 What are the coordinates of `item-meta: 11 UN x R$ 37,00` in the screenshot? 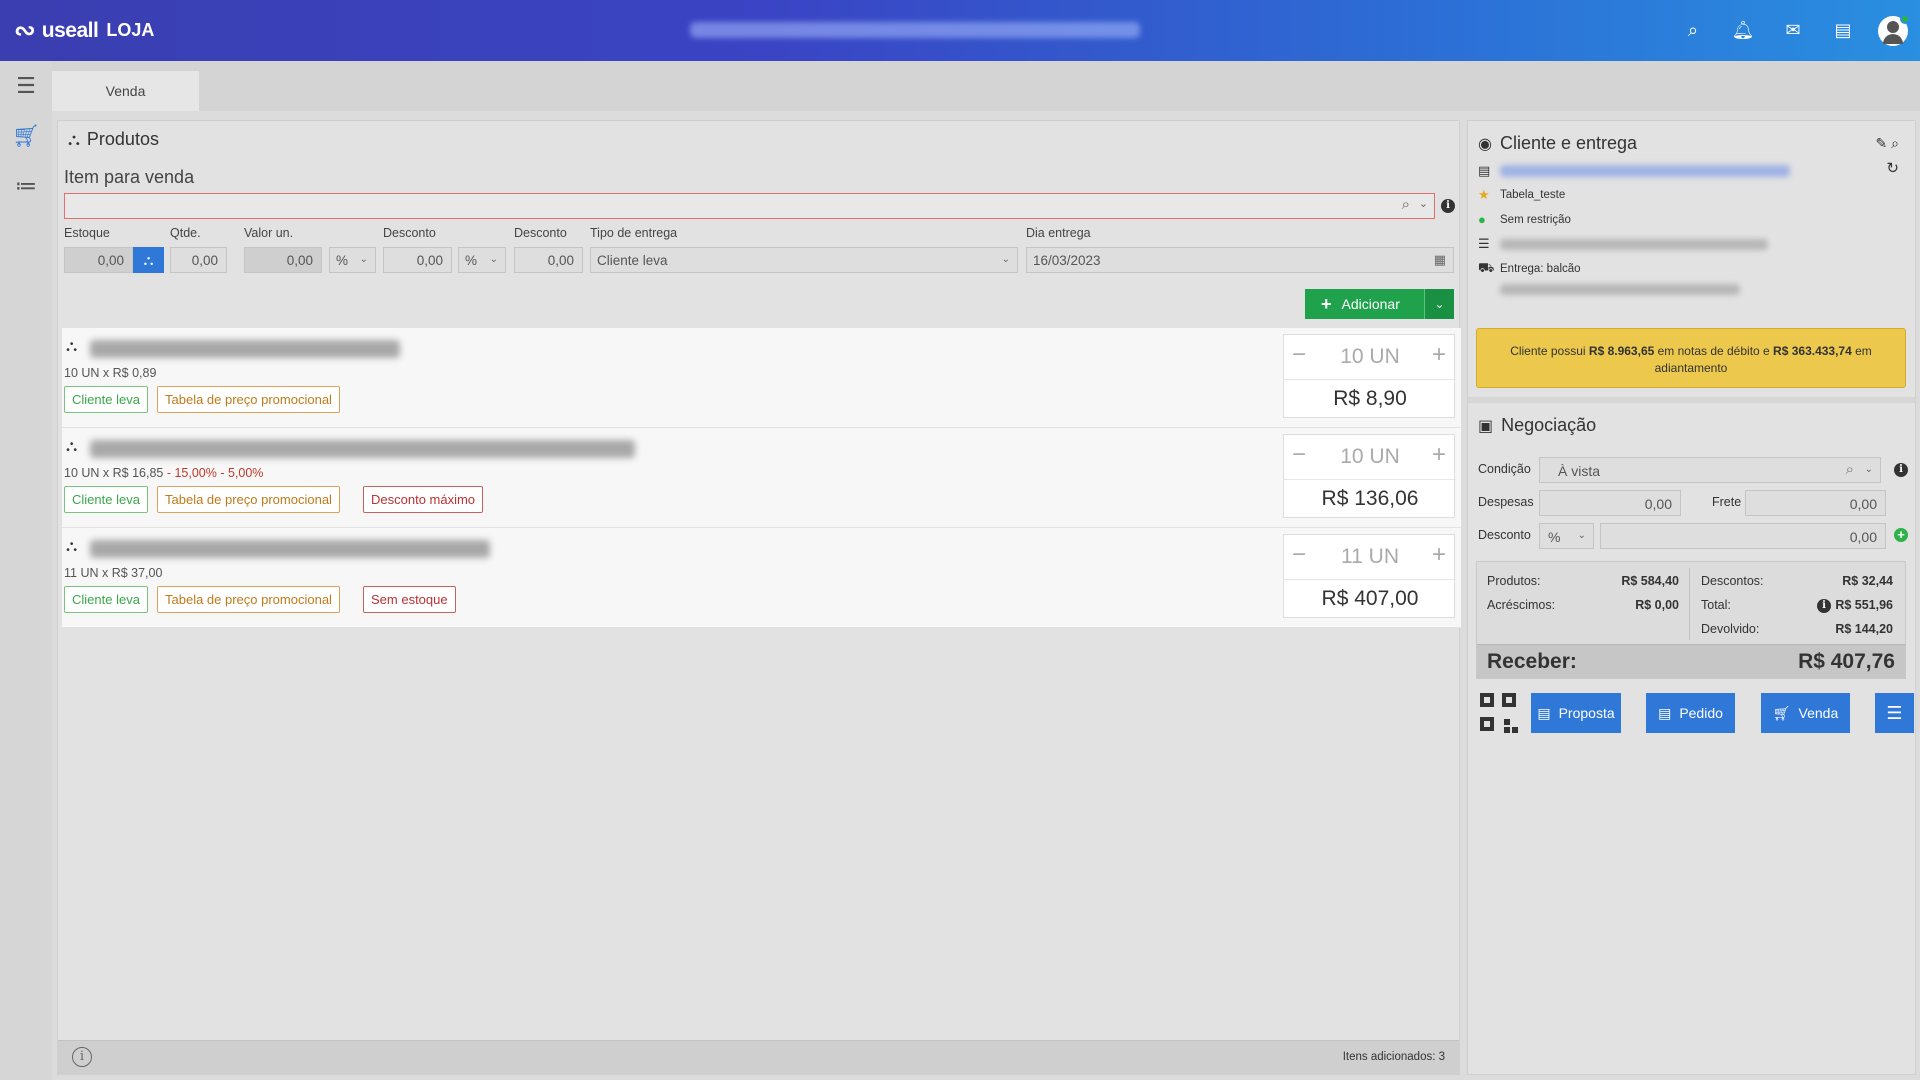 It's located at (113, 573).